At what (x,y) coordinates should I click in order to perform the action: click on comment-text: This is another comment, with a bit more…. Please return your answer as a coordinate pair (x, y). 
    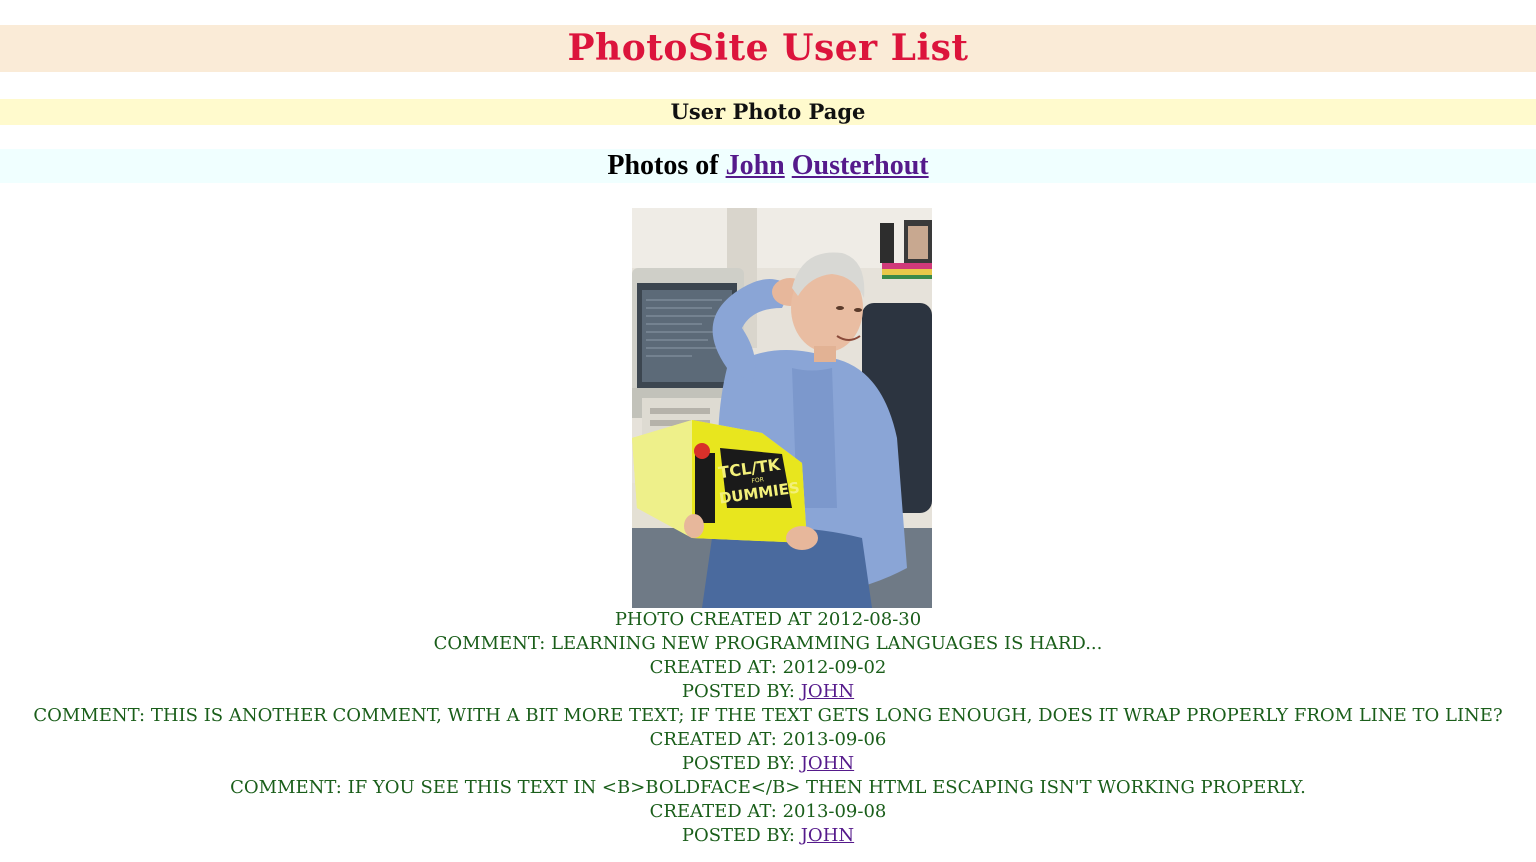
    Looking at the image, I should click on (826, 715).